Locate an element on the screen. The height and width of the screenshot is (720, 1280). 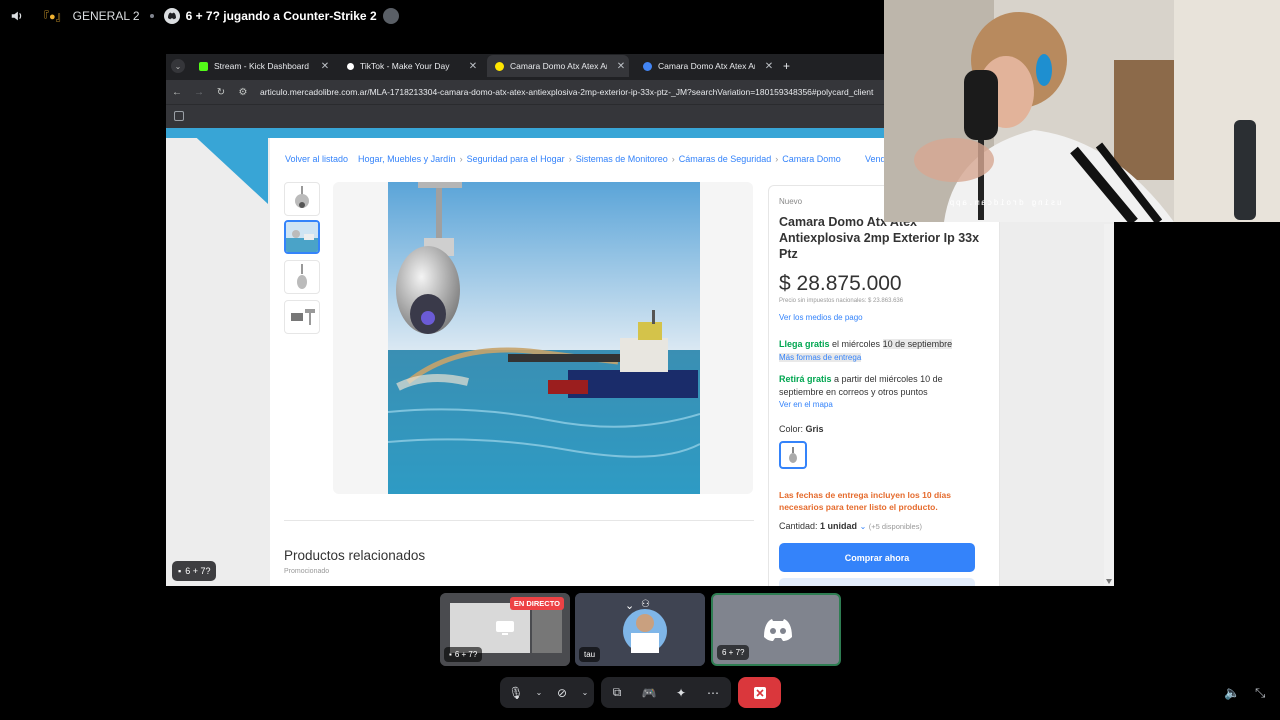
people-icon: ⚇ is located at coordinates (645, 604).